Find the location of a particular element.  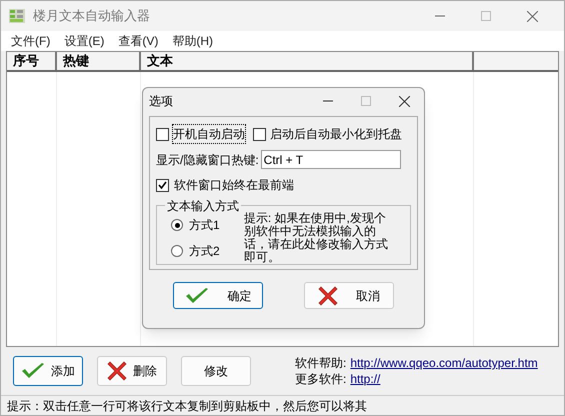

website-link: http:// is located at coordinates (365, 379).